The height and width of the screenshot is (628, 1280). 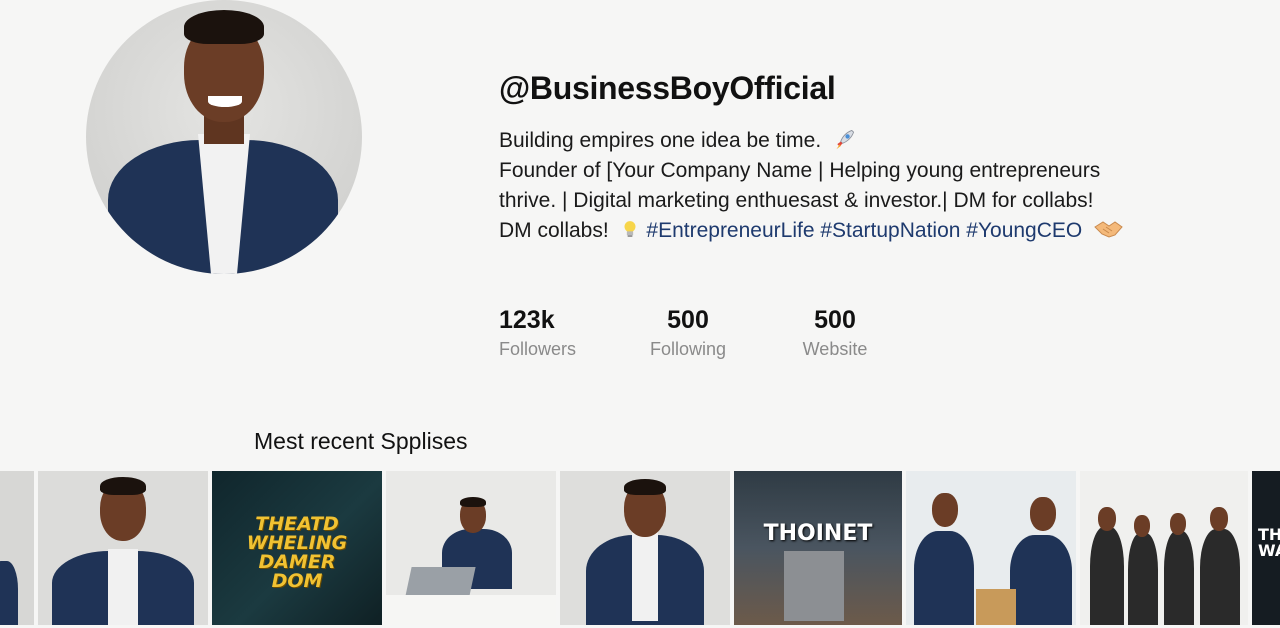 I want to click on post-tile: THEATD WHELING DAMER DOM, so click(x=297, y=548).